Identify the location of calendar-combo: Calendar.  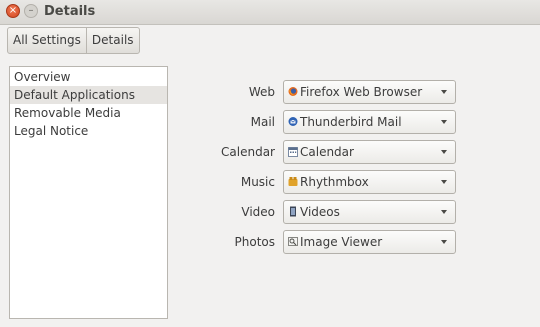
(369, 152).